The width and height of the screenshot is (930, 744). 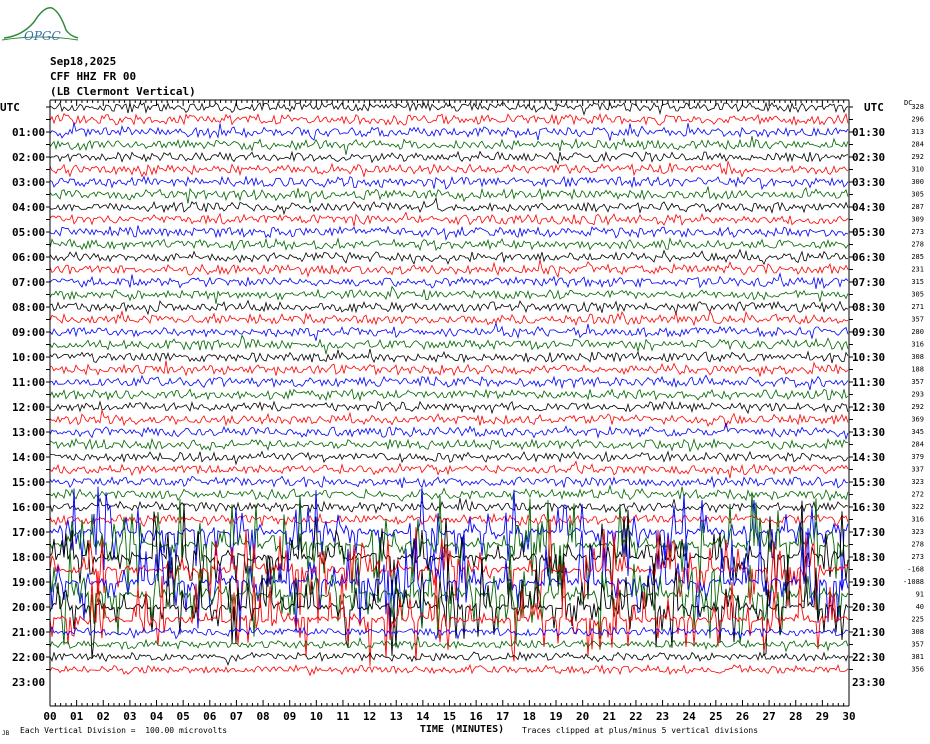 What do you see at coordinates (917, 482) in the screenshot?
I see `dc-offset-label: 323` at bounding box center [917, 482].